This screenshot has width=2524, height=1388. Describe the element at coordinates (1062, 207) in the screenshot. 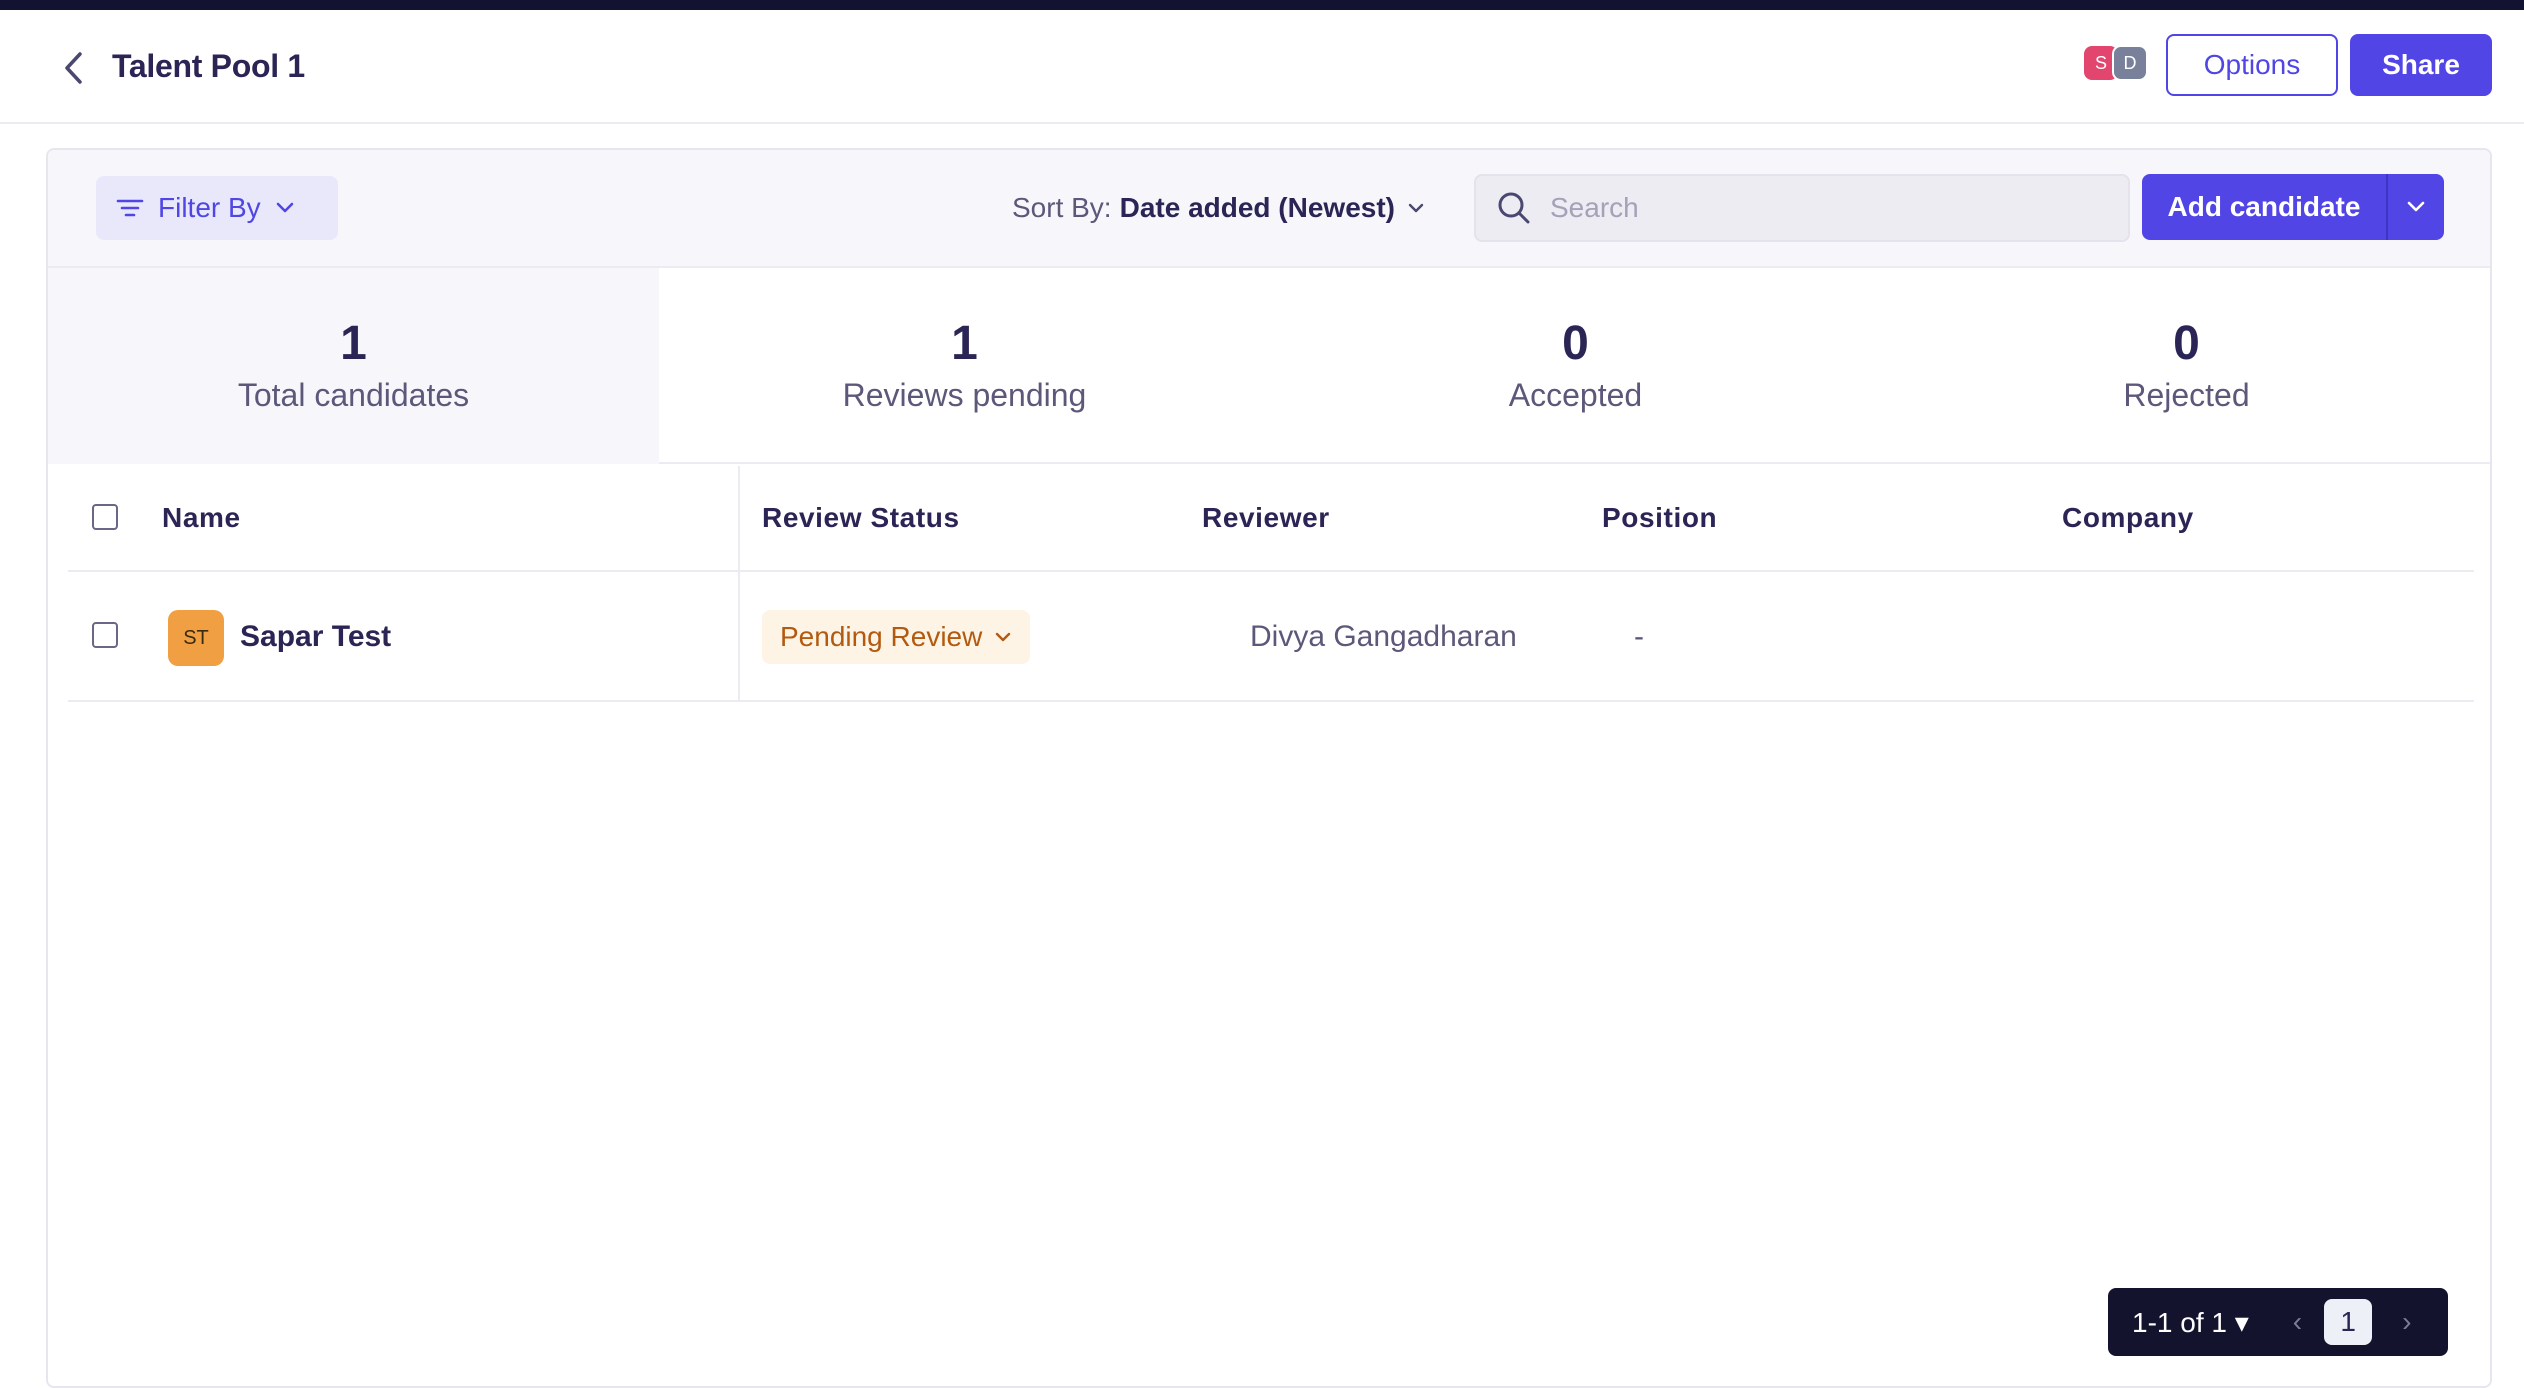

I see `sort-label: Sort By:` at that location.